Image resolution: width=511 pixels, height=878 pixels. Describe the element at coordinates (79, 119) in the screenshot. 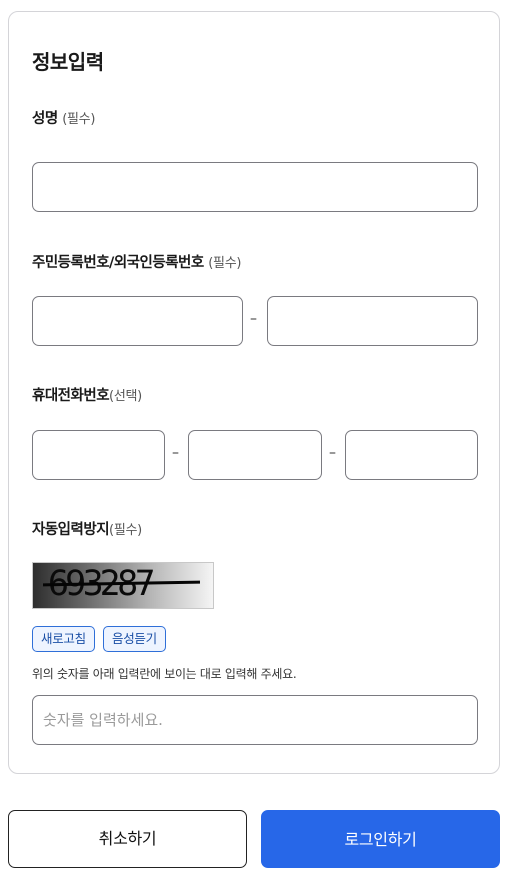

I see `name-required-hint: (필수)` at that location.